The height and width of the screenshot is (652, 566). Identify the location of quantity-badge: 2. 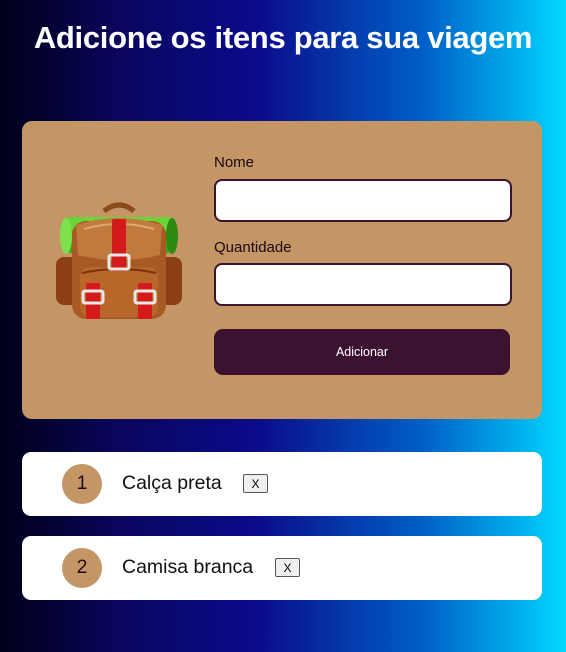
(82, 568).